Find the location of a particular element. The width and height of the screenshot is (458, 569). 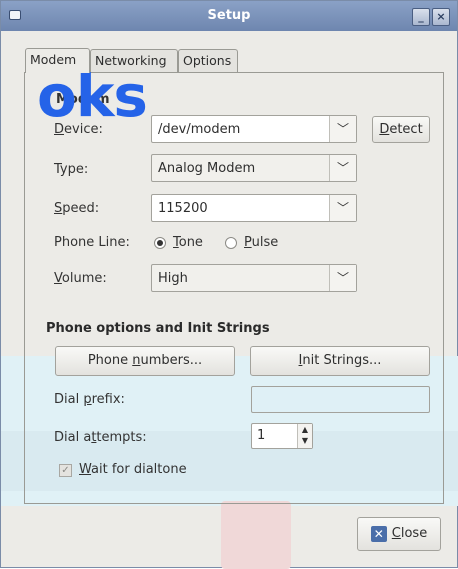

wait-dialtone-label: Wait for dialtone is located at coordinates (133, 469).